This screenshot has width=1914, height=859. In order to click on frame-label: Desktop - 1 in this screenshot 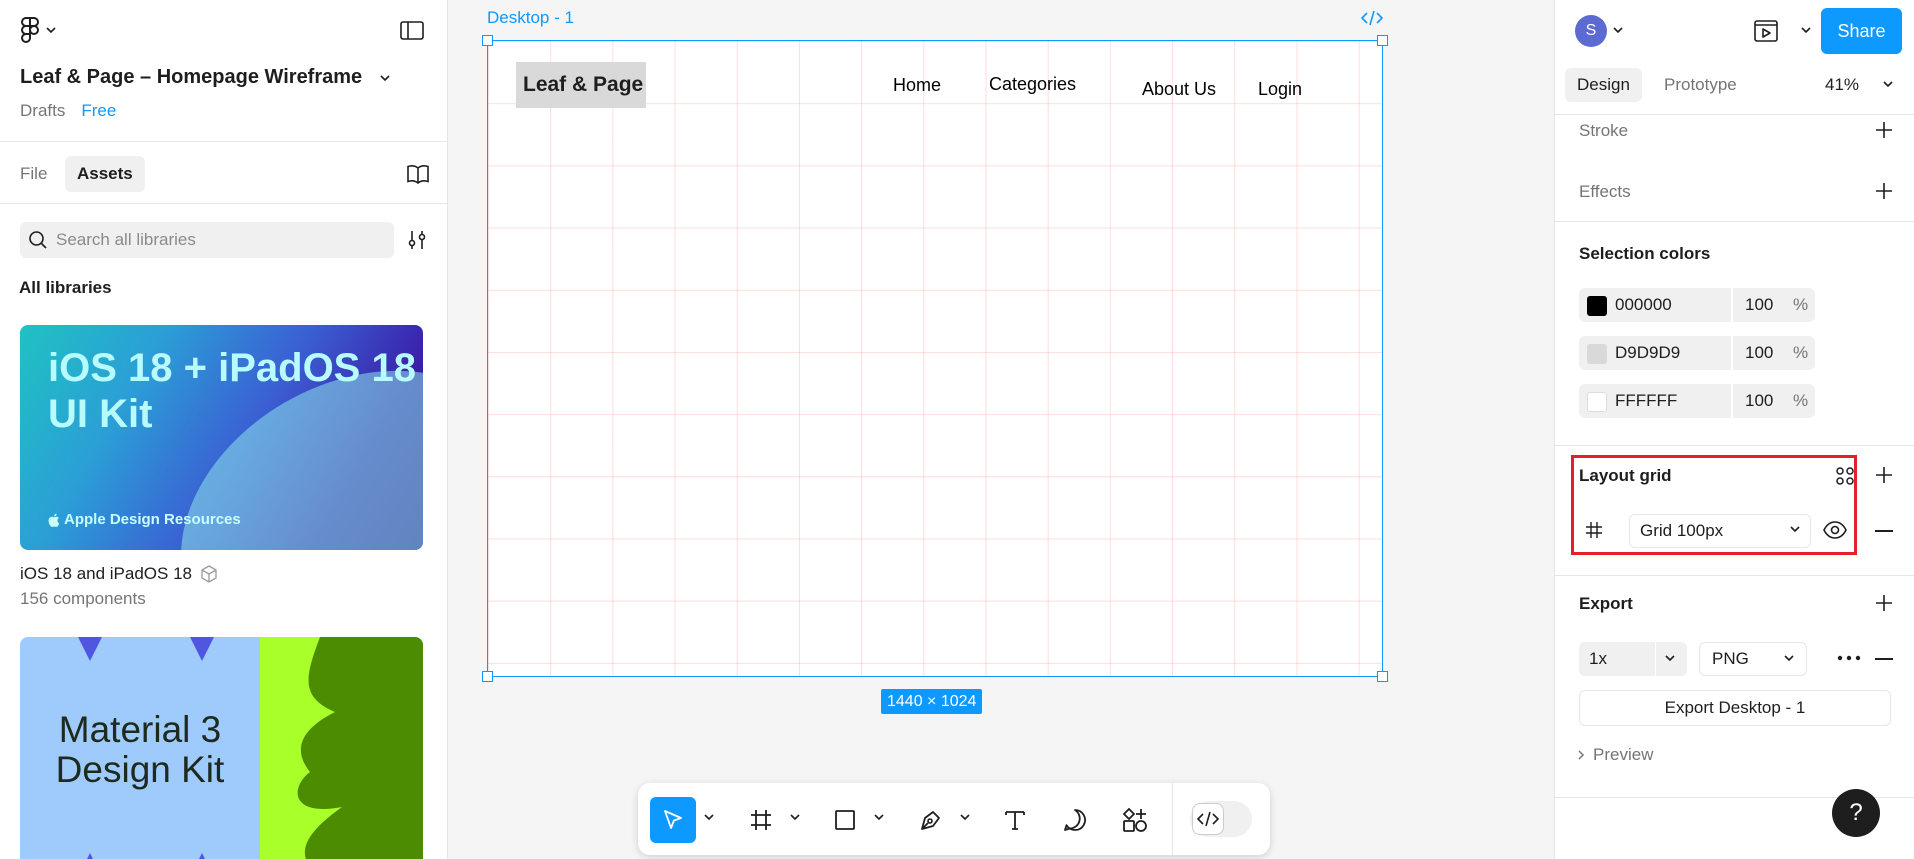, I will do `click(530, 18)`.